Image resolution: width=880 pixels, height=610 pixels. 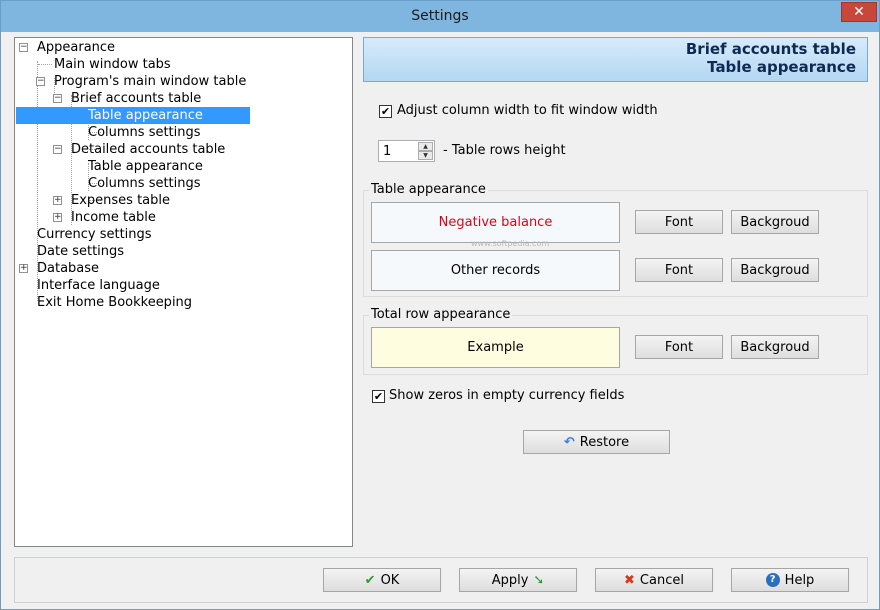 I want to click on other-records-label: Other records, so click(x=495, y=270).